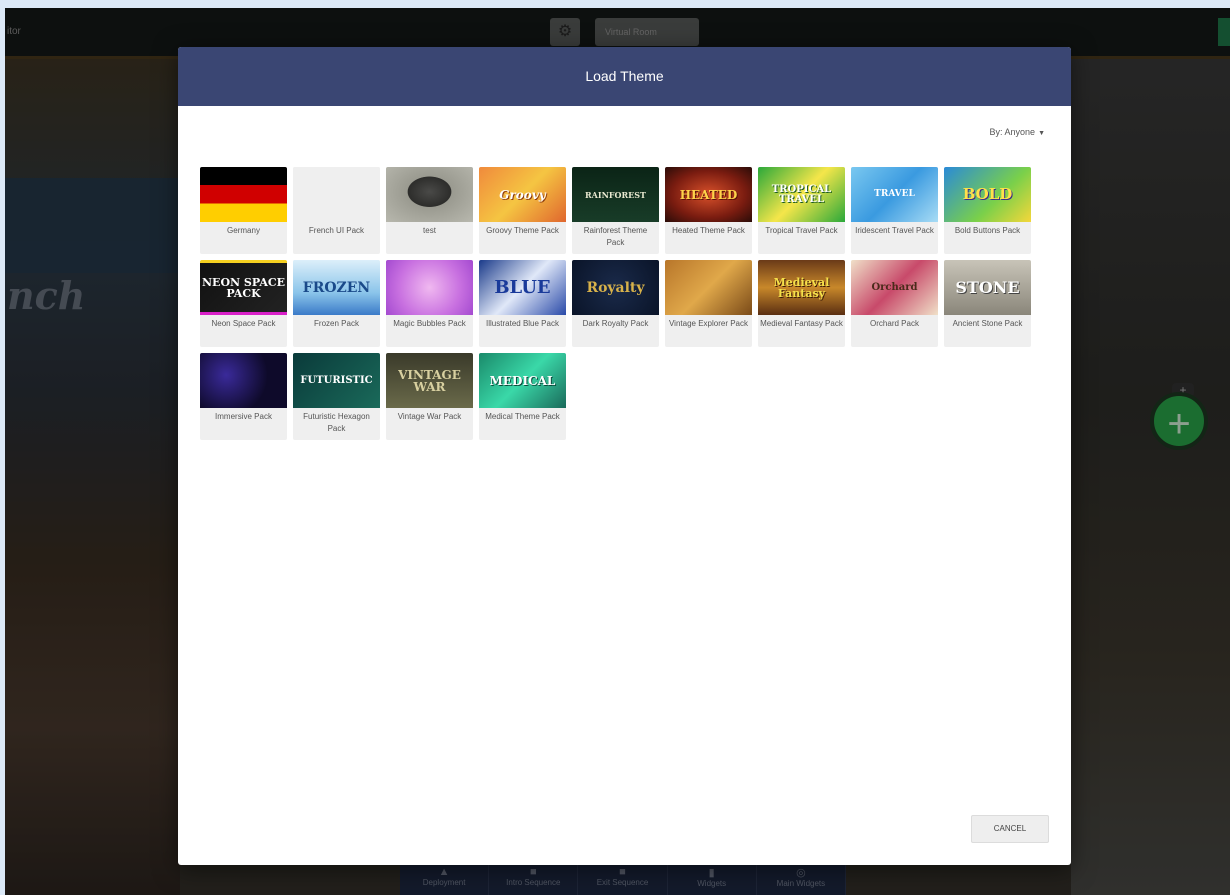 The image size is (1230, 895). I want to click on theme-card: TRAVEL Iridescent Travel Pack, so click(894, 210).